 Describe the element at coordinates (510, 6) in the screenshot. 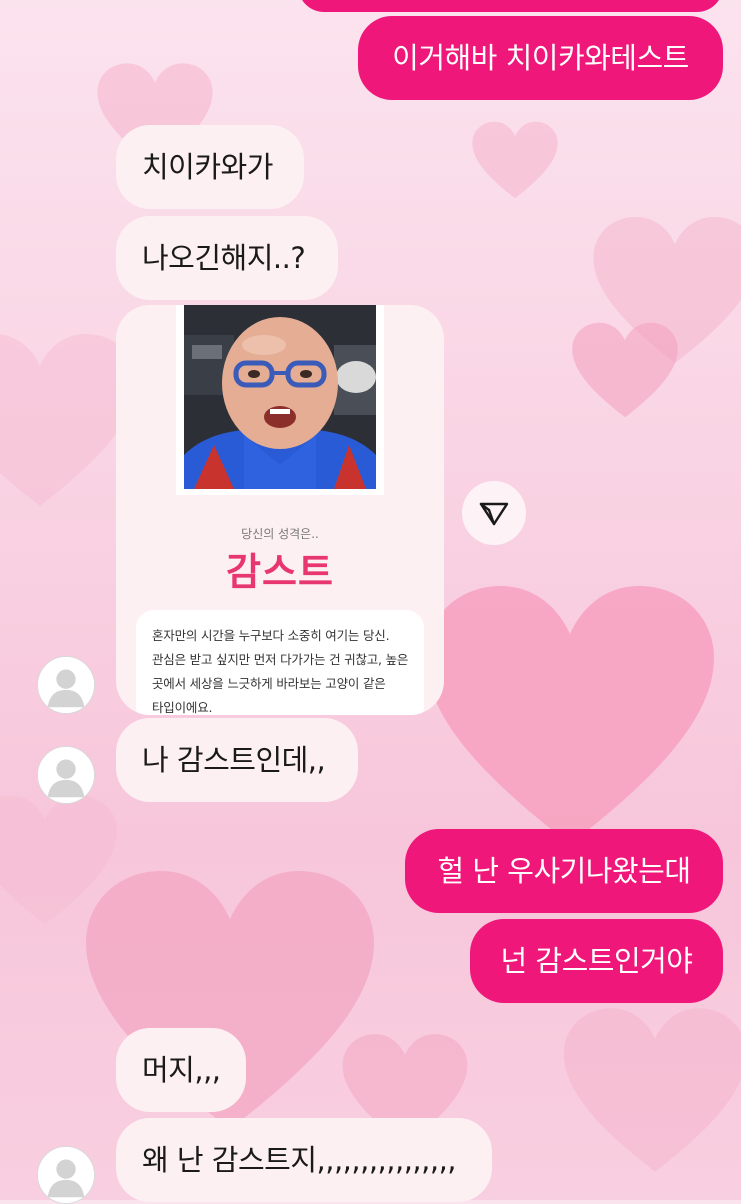

I see `outgoing-message-bubble` at that location.